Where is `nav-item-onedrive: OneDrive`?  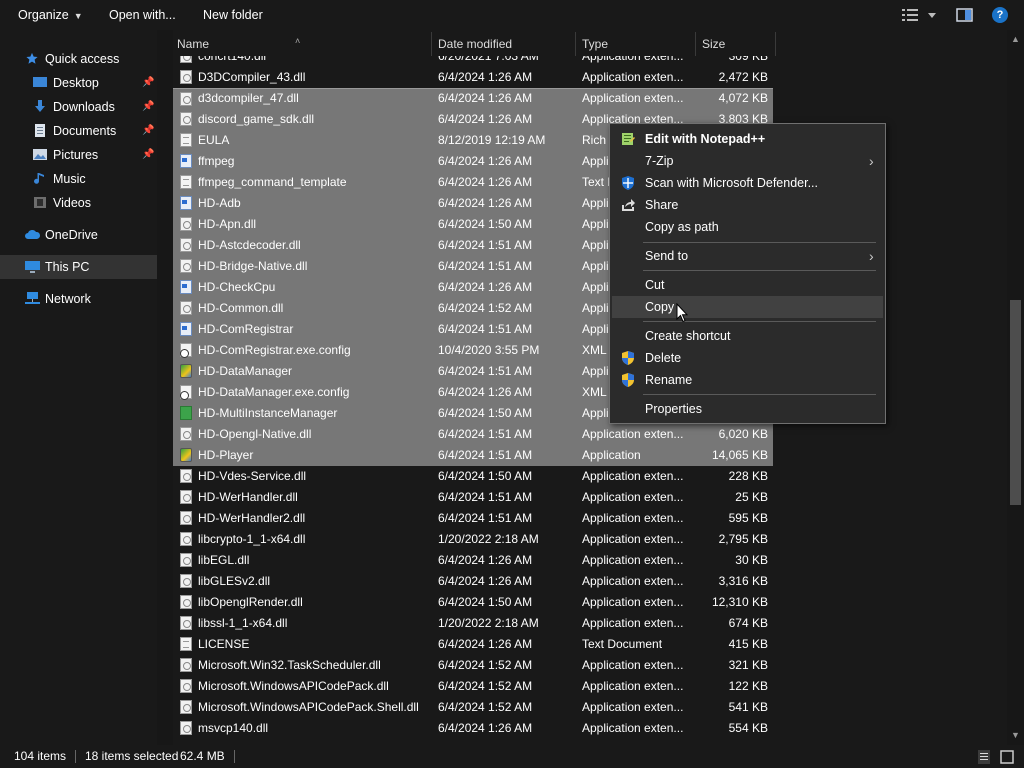 nav-item-onedrive: OneDrive is located at coordinates (78, 235).